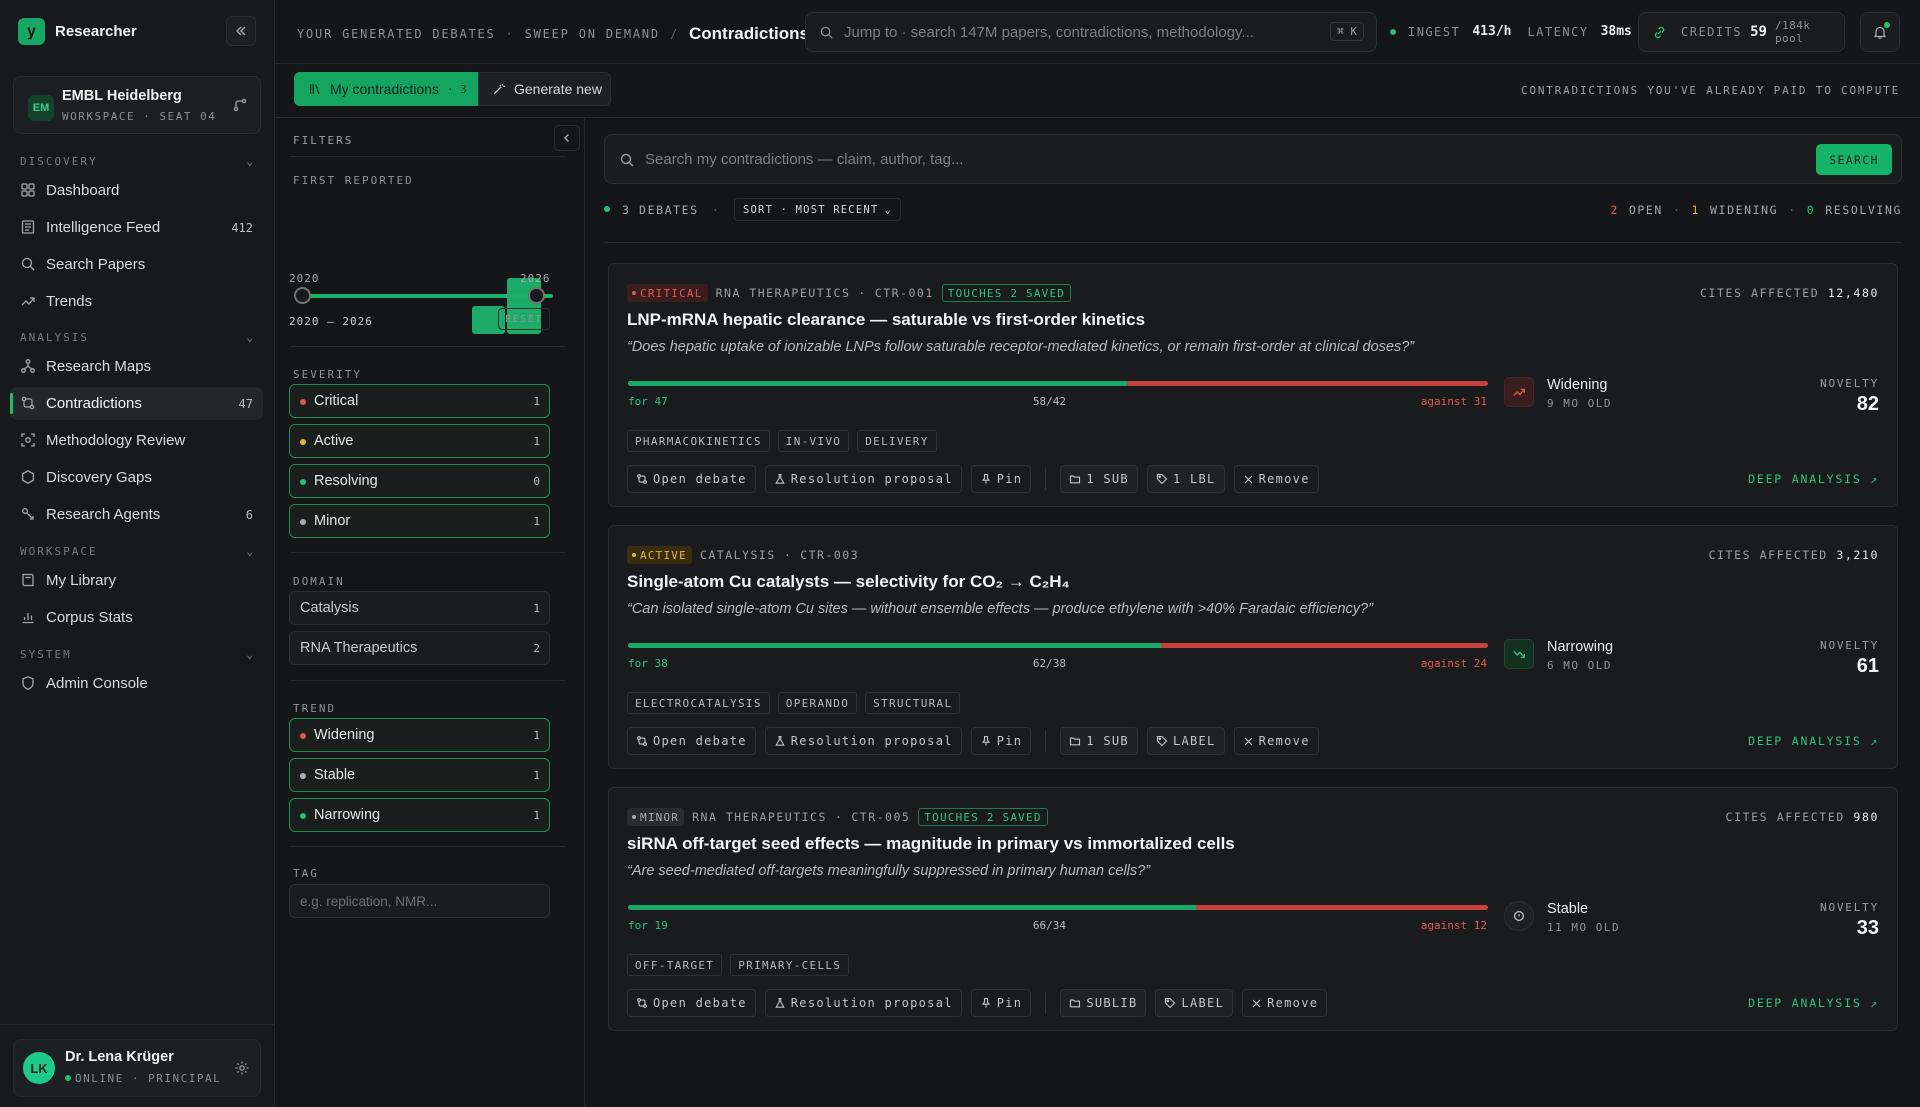  What do you see at coordinates (419, 815) in the screenshot?
I see `filter-trend-narrowing: Narrowing 1` at bounding box center [419, 815].